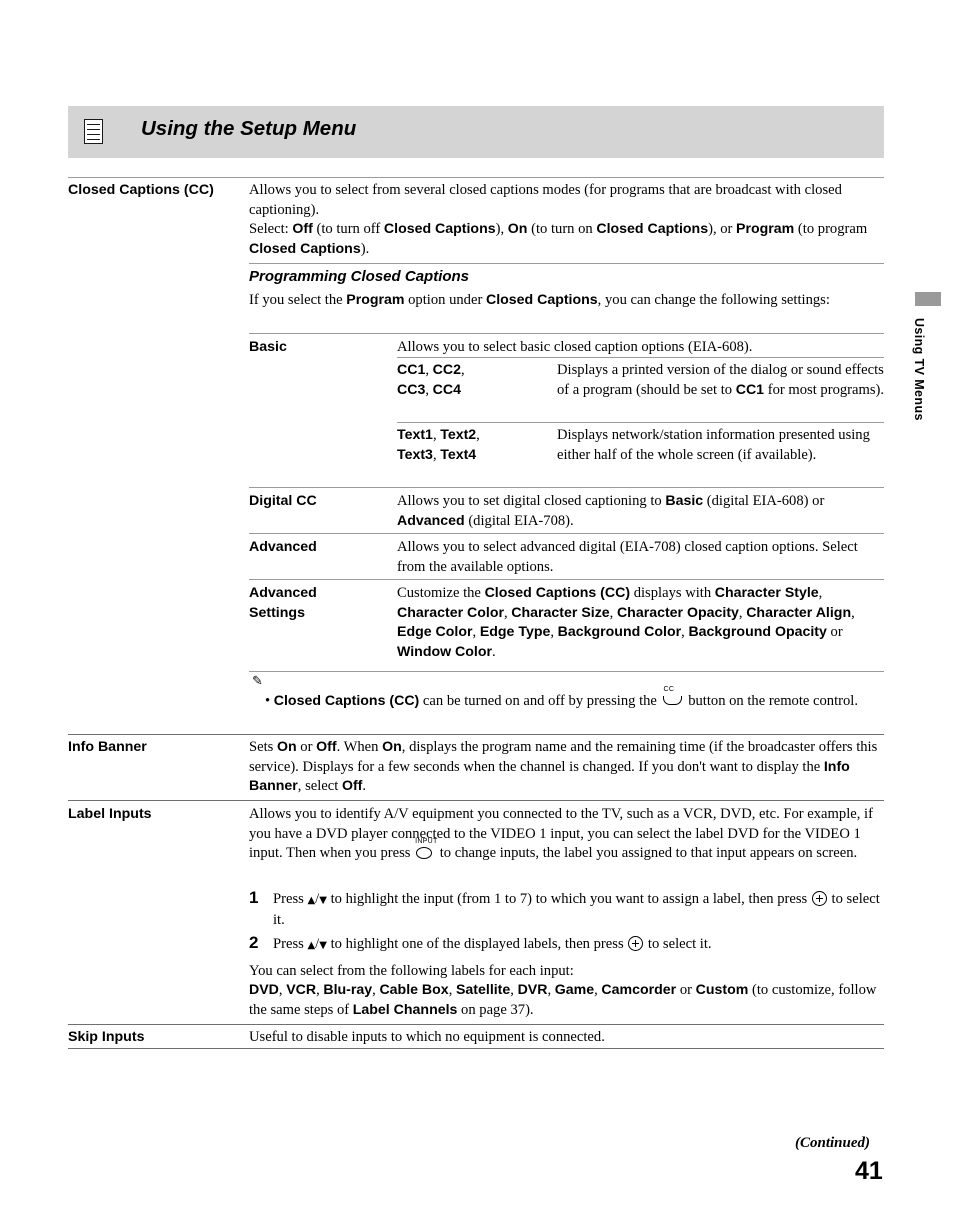 The height and width of the screenshot is (1221, 954). Describe the element at coordinates (869, 1171) in the screenshot. I see `page-number: 41` at that location.